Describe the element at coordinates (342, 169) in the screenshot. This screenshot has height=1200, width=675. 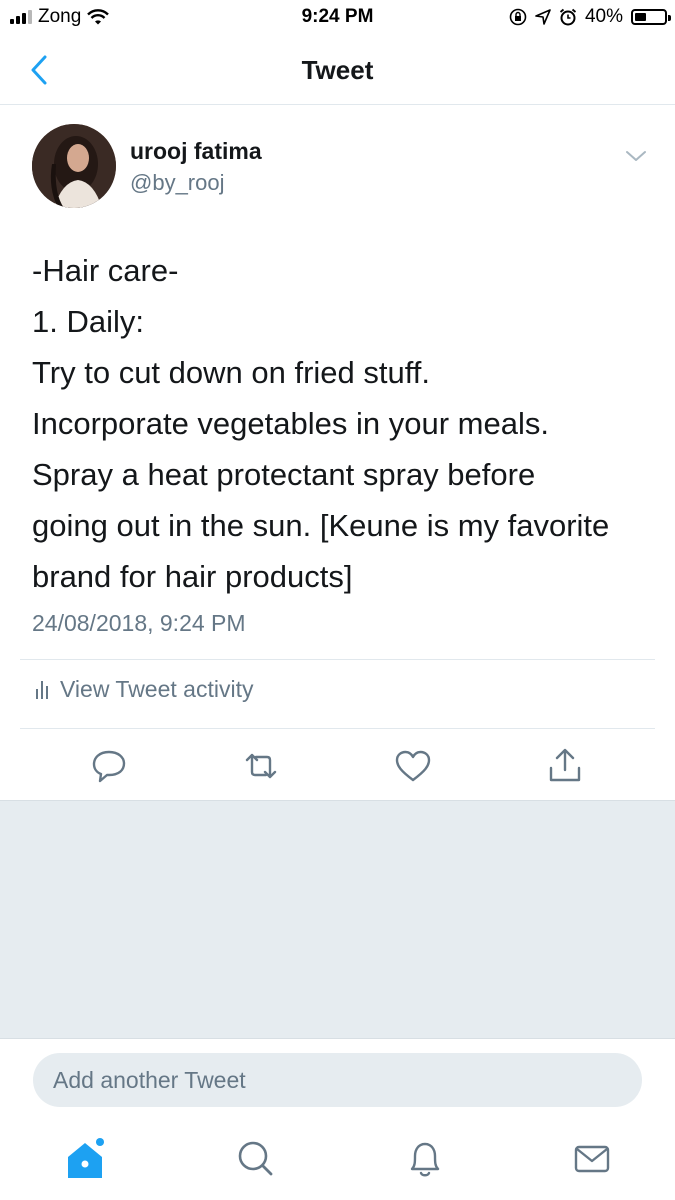
I see `tweet-author: urooj fatima @by_rooj` at that location.